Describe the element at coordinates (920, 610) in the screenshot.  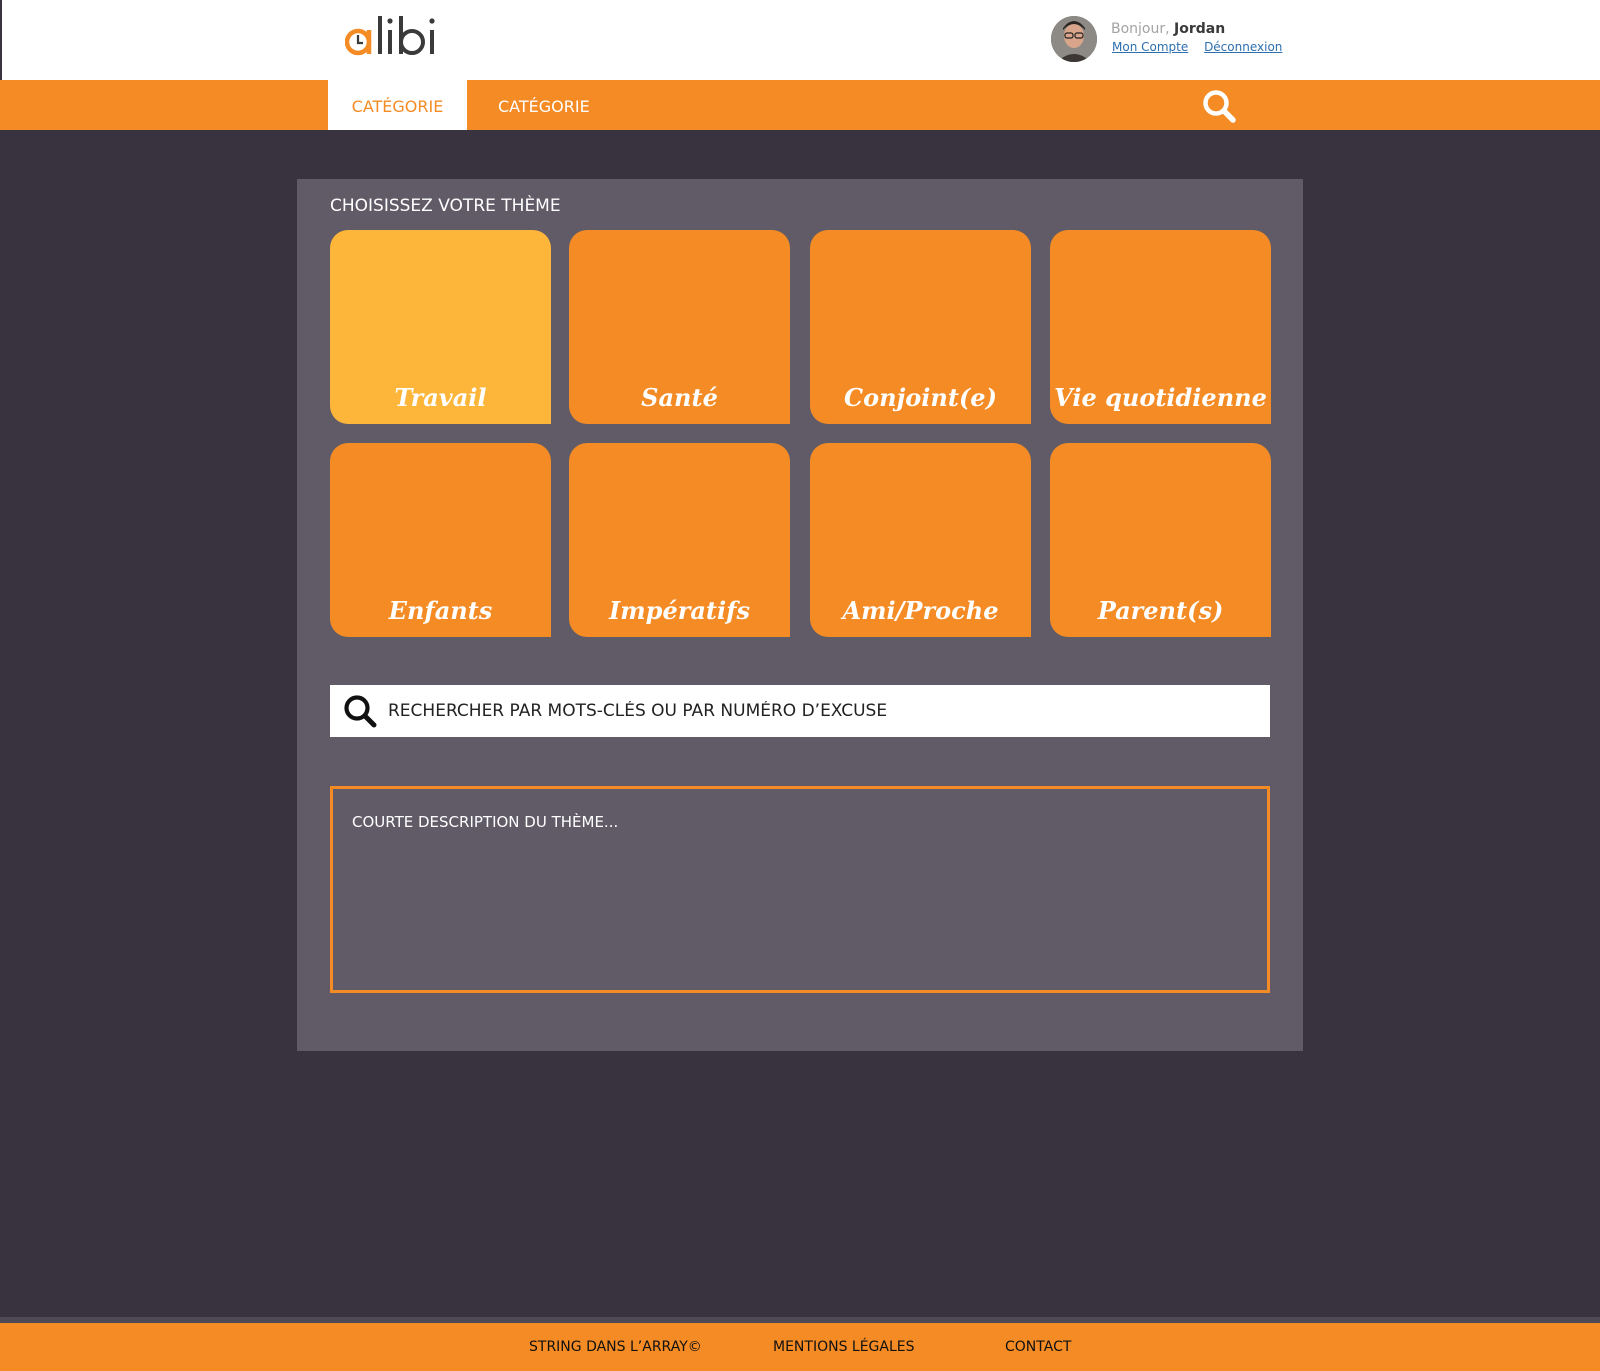
I see `theme-tile-label: Ami/Proche` at that location.